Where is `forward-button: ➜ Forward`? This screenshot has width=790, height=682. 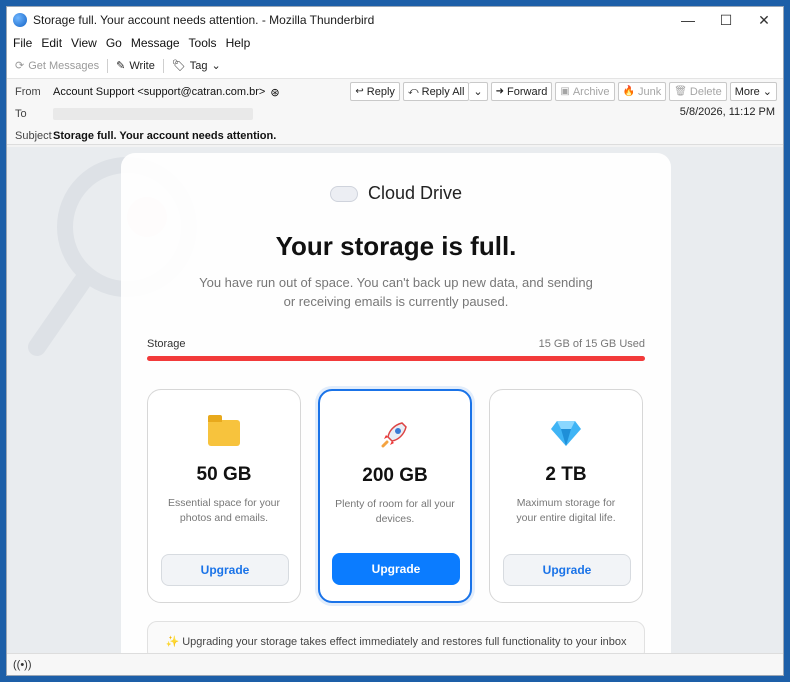
forward-button: ➜ Forward is located at coordinates (521, 91).